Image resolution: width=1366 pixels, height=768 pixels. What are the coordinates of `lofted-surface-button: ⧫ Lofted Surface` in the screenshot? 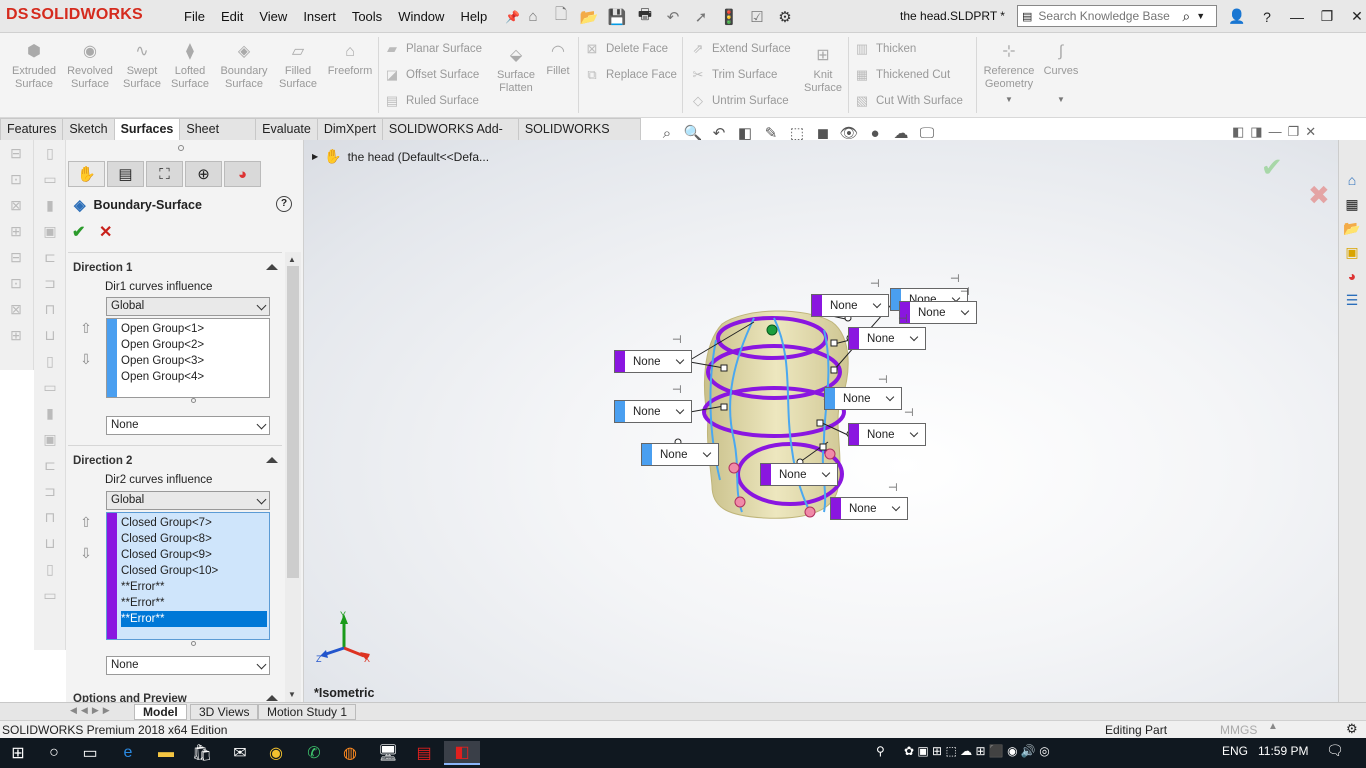 It's located at (190, 67).